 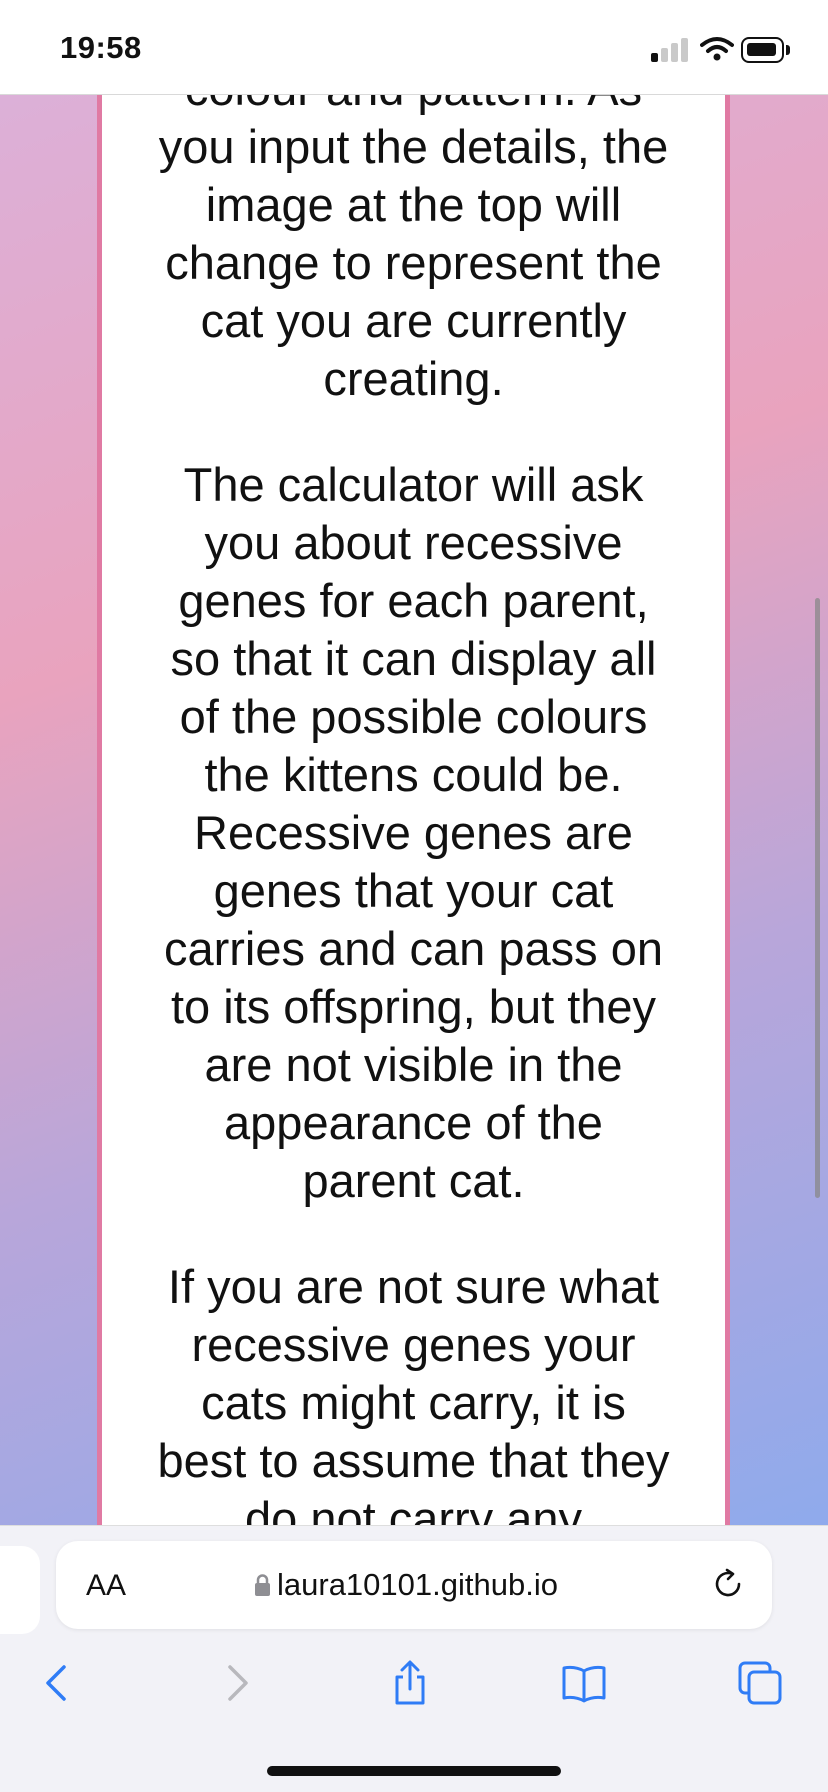 I want to click on address-bar: AA laura10101.github.io, so click(x=414, y=1585).